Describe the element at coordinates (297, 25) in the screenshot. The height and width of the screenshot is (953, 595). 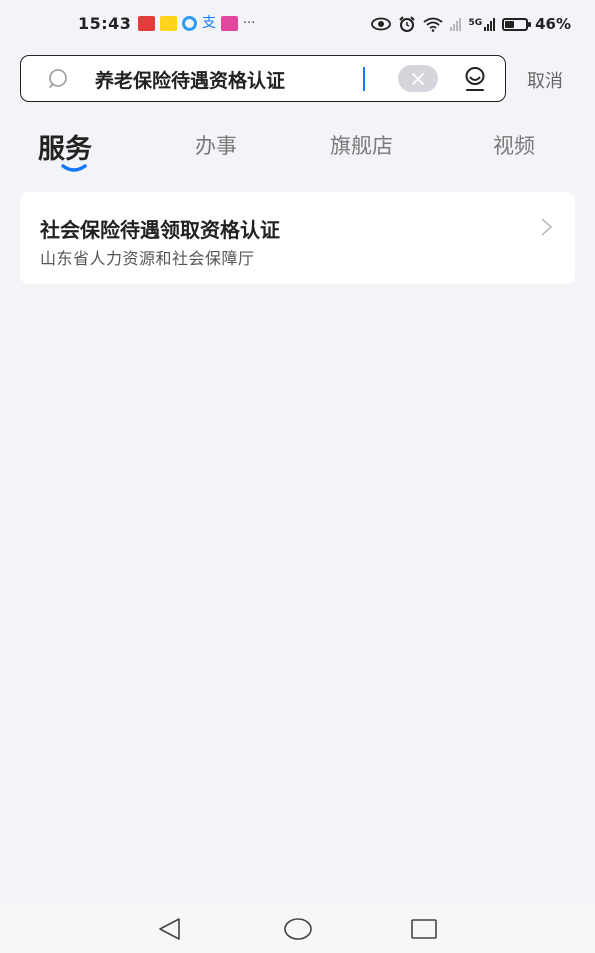
I see `status-bar: 15:43 支 ··· 5G 46%` at that location.